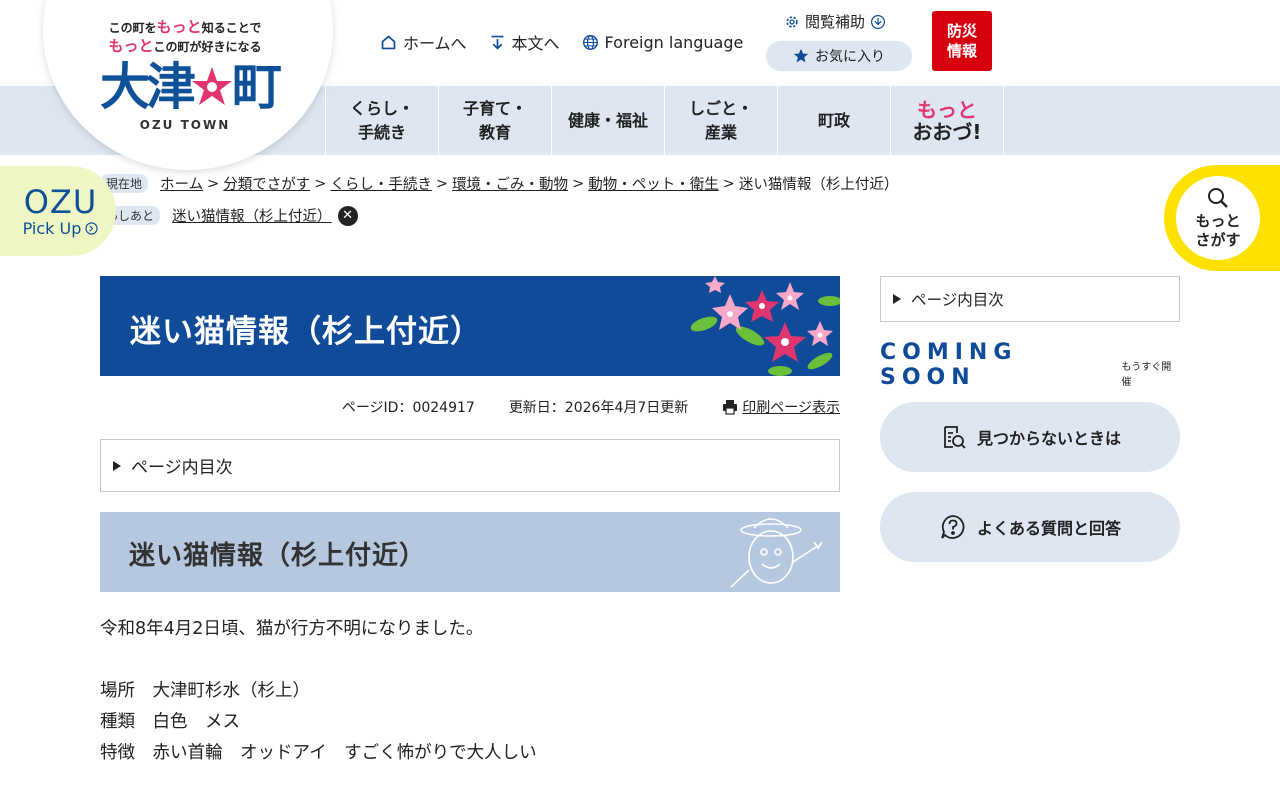 This screenshot has height=800, width=1280. What do you see at coordinates (266, 183) in the screenshot?
I see `breadcrumb-link: 分類でさがす` at bounding box center [266, 183].